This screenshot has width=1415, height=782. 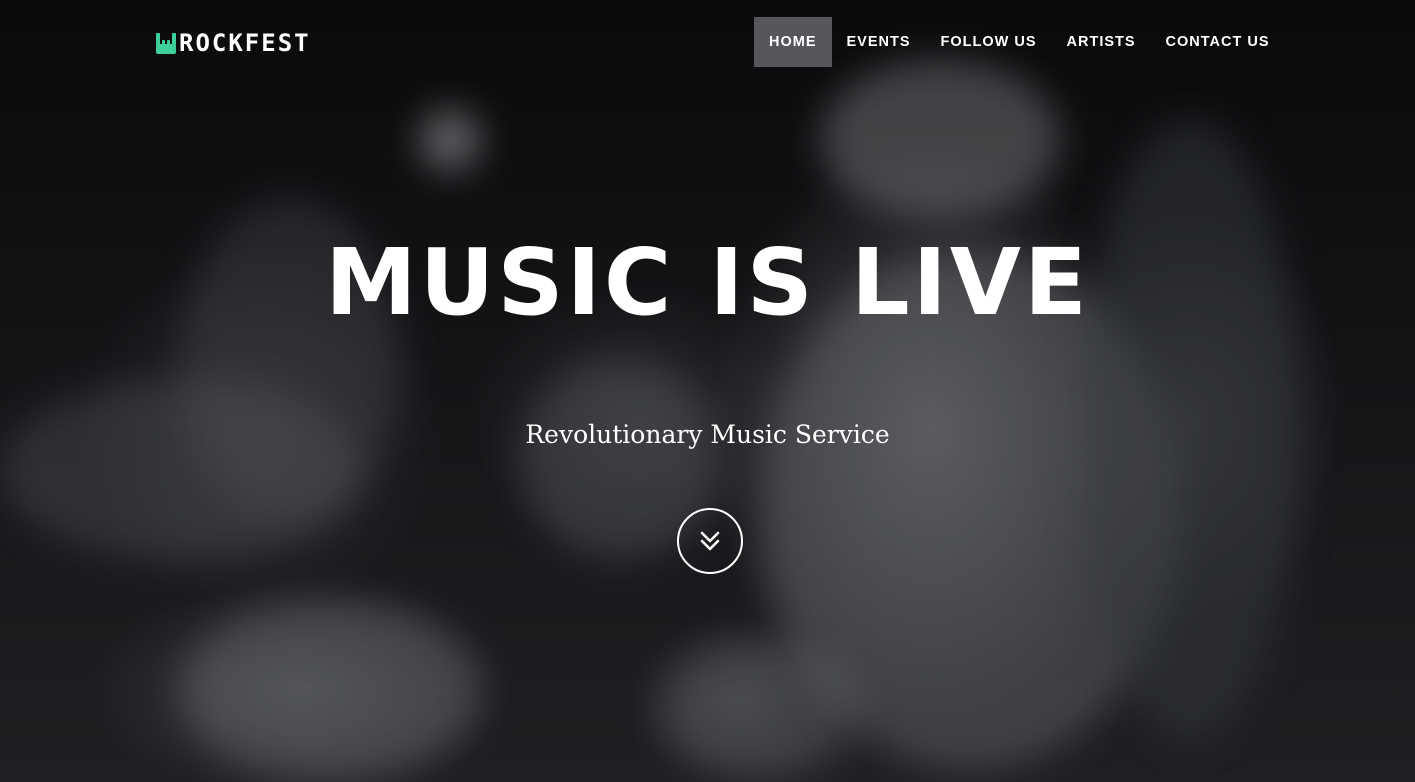 What do you see at coordinates (166, 43) in the screenshot?
I see `rock-hand-icon` at bounding box center [166, 43].